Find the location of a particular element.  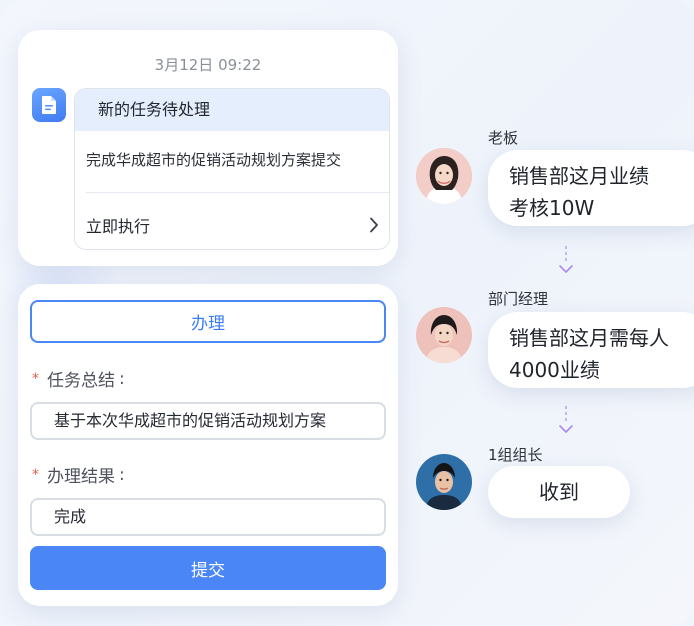

manager-avatar is located at coordinates (444, 335).